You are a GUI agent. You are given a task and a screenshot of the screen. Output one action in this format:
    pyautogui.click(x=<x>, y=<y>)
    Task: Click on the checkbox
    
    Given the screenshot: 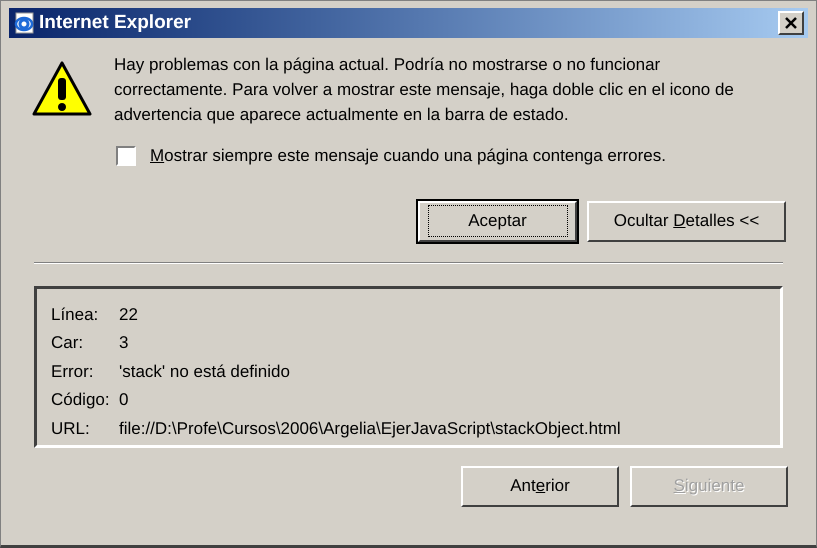 What is the action you would take?
    pyautogui.click(x=126, y=156)
    